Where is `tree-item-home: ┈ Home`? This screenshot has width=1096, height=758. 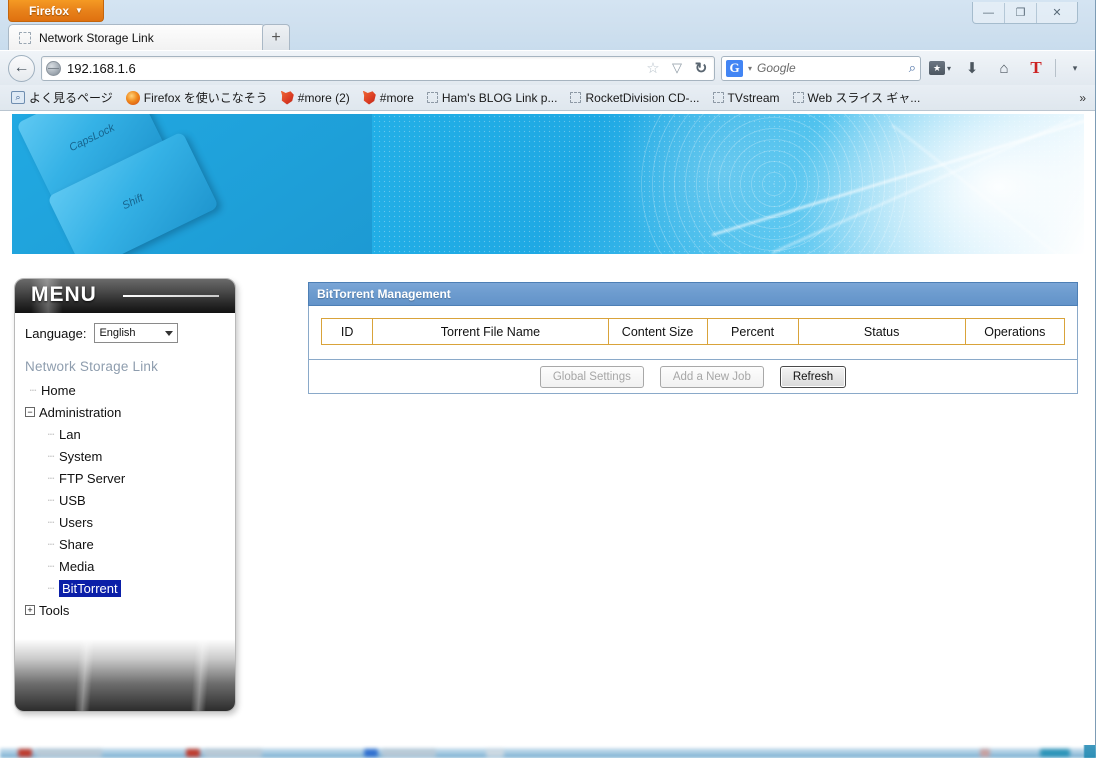 tree-item-home: ┈ Home is located at coordinates (130, 390).